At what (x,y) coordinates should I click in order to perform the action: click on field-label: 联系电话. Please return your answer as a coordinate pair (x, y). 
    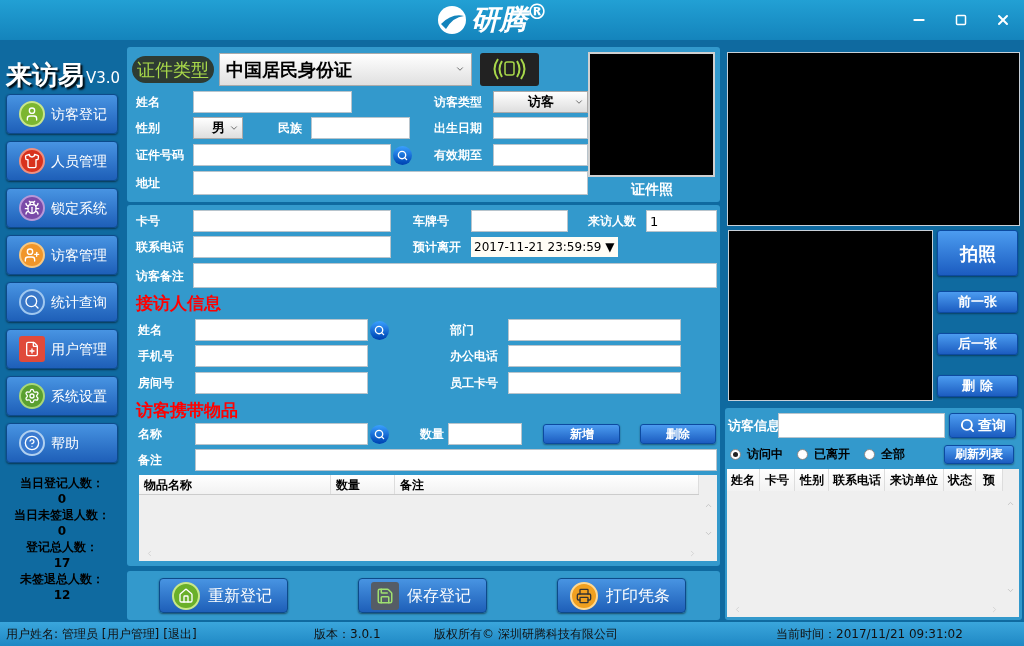
    Looking at the image, I should click on (159, 247).